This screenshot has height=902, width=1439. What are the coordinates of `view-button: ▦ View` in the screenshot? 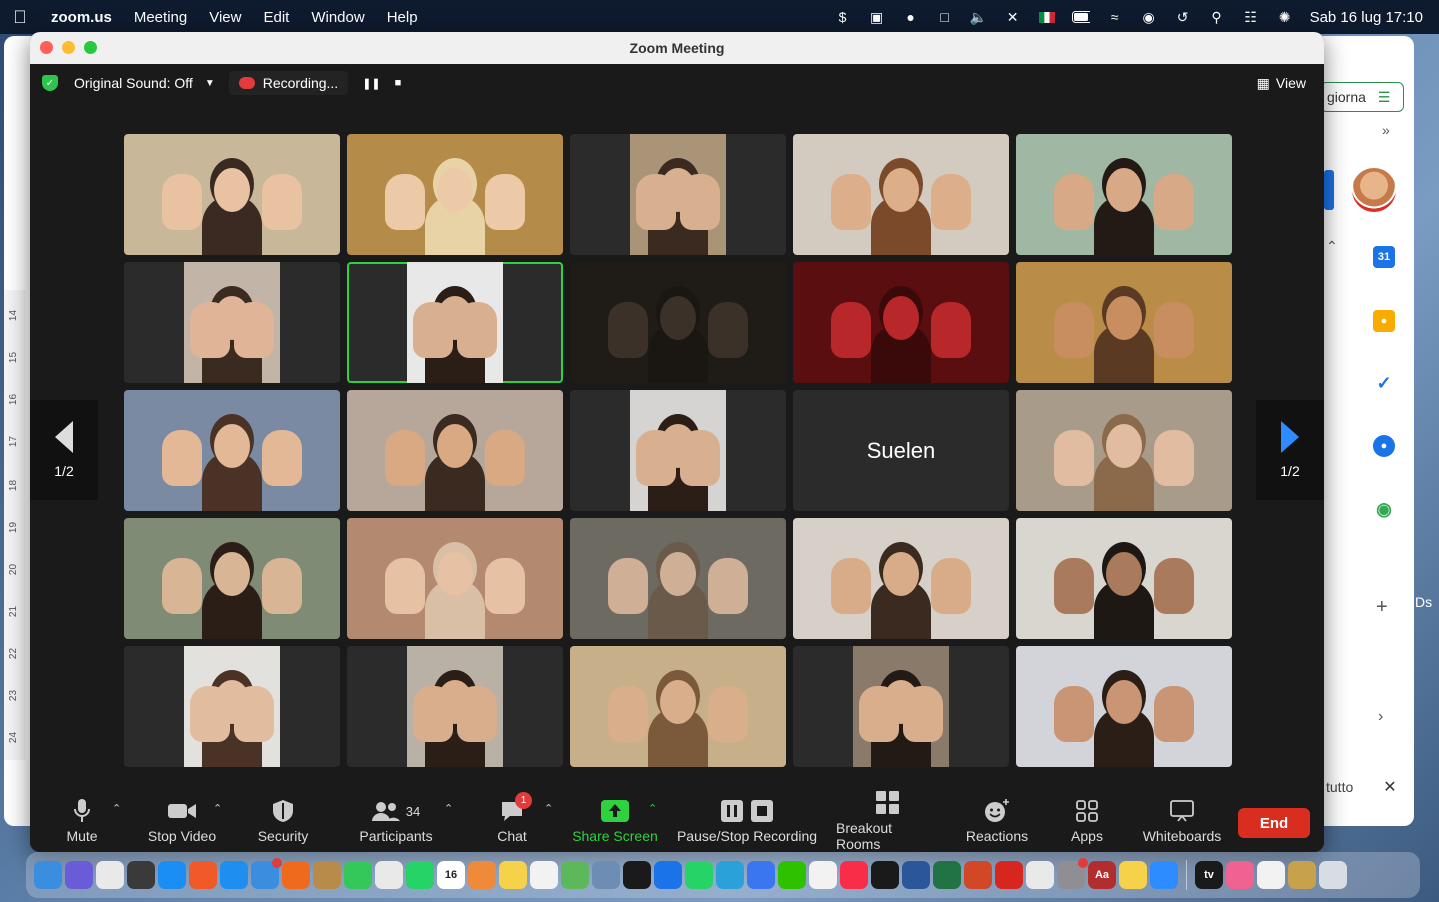 It's located at (1281, 83).